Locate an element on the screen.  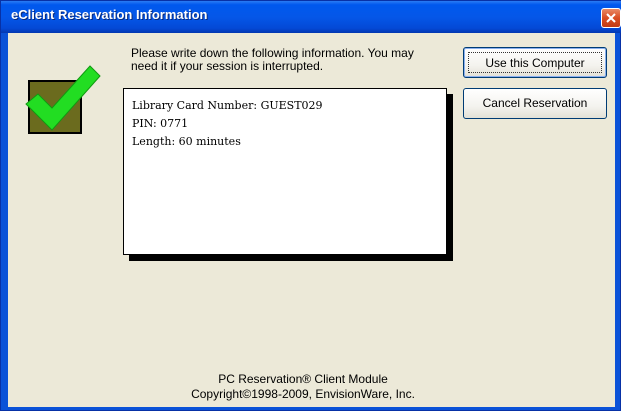
window-title: eClient Reservation Information is located at coordinates (109, 14).